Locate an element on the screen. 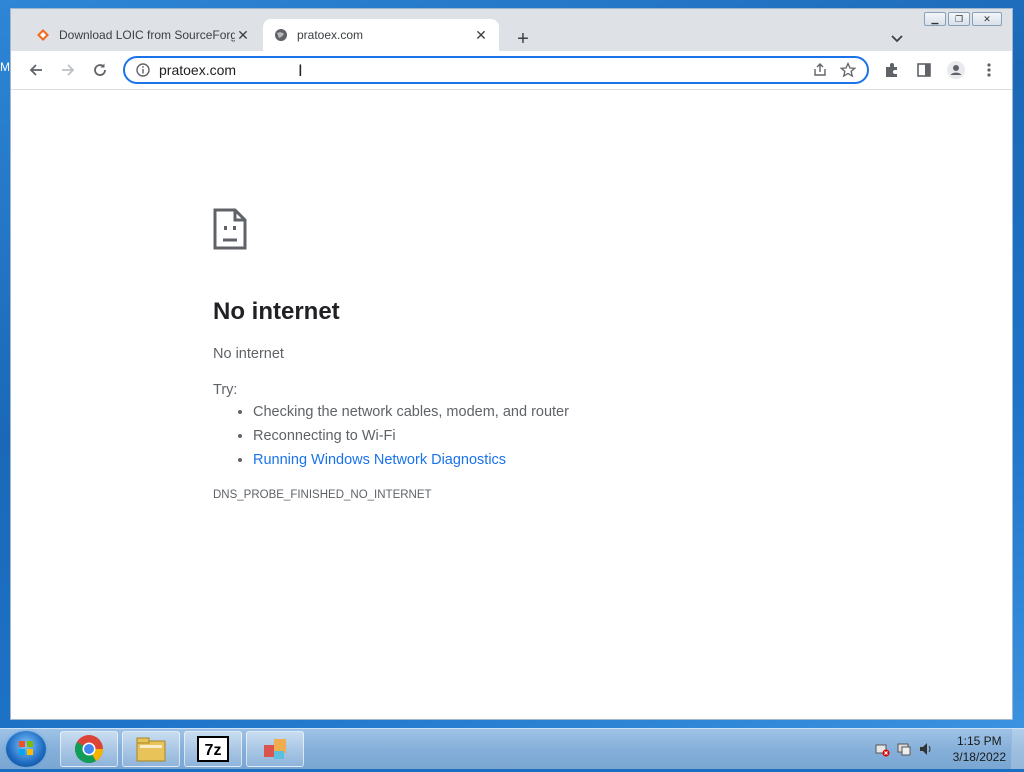  windows-logo-icon is located at coordinates (26, 748).